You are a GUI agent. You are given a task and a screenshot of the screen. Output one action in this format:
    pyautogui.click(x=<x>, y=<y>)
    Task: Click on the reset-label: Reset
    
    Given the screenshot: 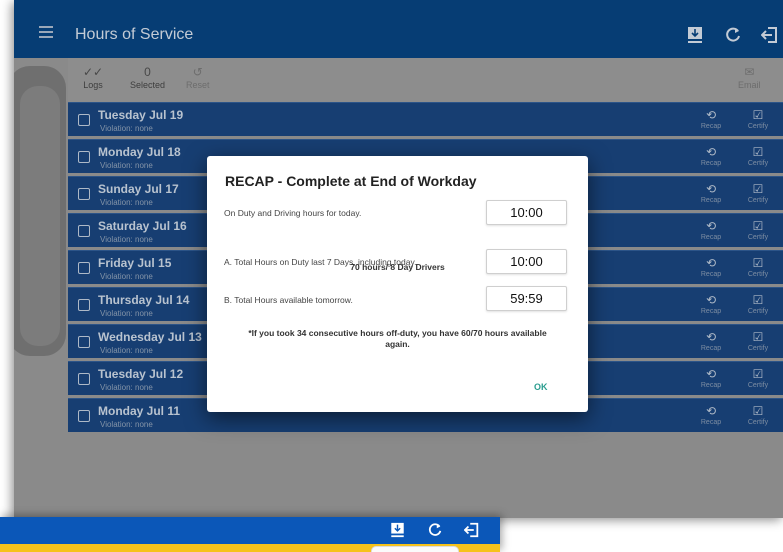 What is the action you would take?
    pyautogui.click(x=198, y=85)
    